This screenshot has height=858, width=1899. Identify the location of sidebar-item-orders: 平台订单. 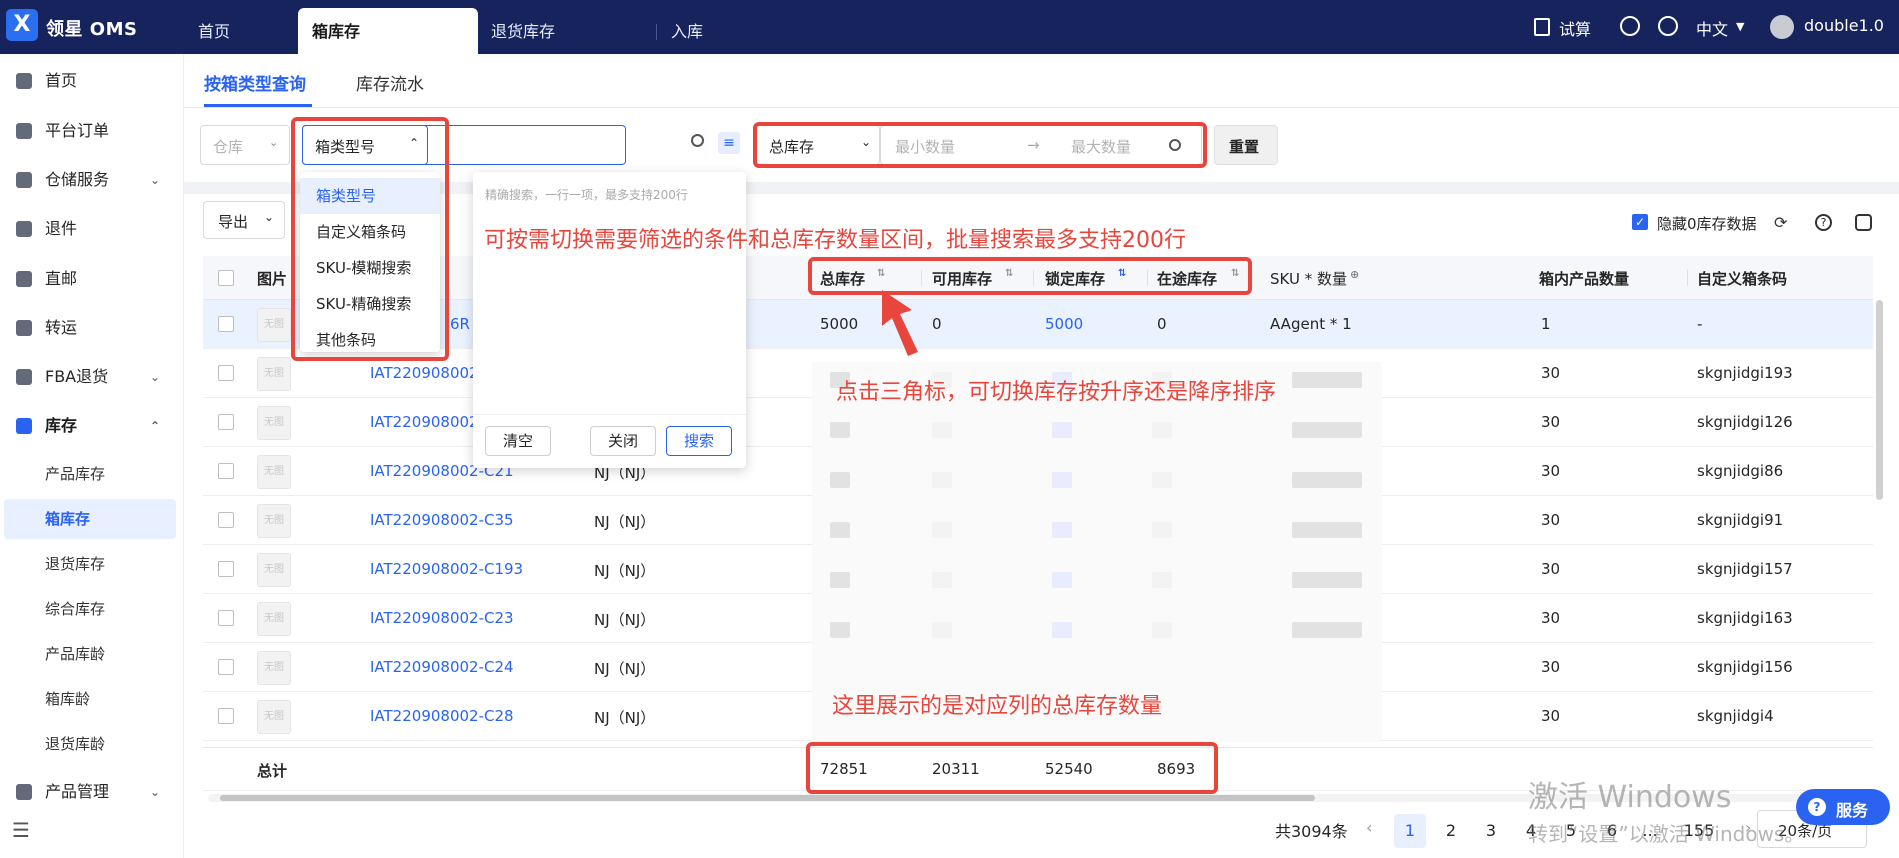
(92, 131).